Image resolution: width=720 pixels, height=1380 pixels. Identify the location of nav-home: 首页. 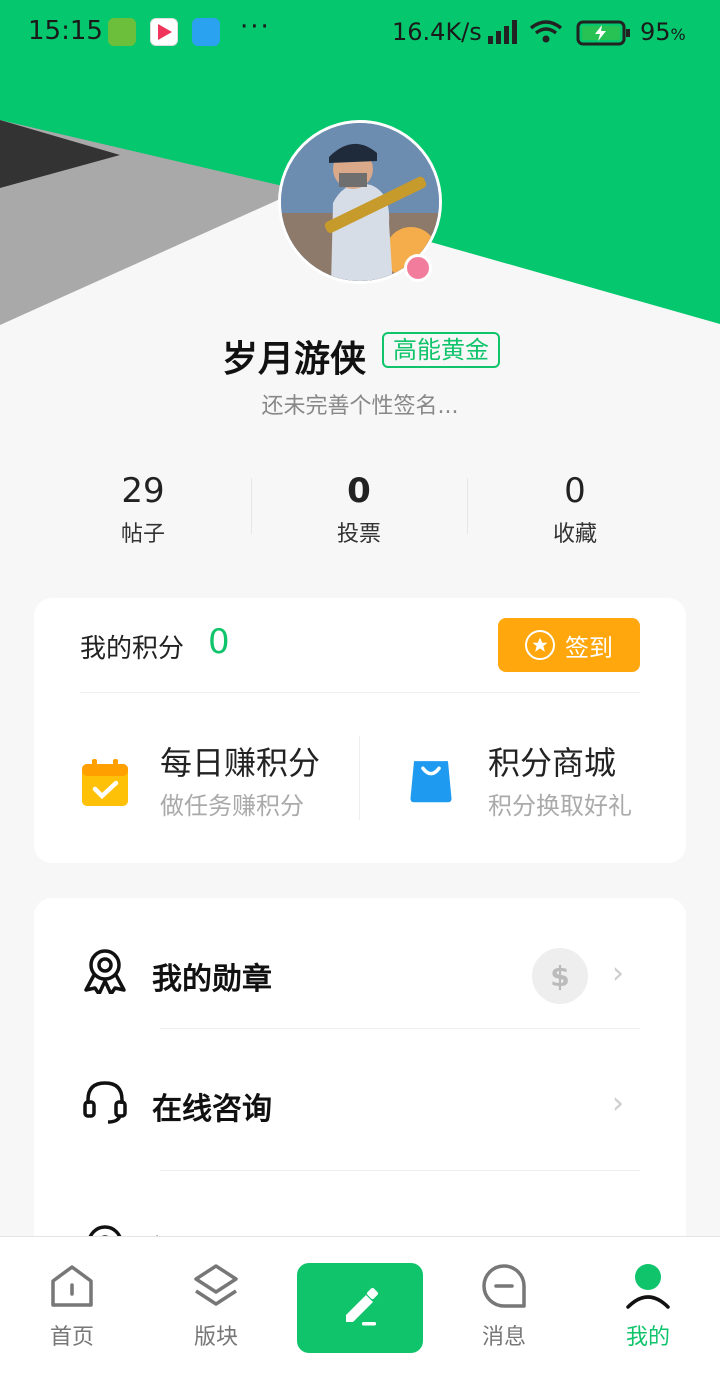
(72, 1307).